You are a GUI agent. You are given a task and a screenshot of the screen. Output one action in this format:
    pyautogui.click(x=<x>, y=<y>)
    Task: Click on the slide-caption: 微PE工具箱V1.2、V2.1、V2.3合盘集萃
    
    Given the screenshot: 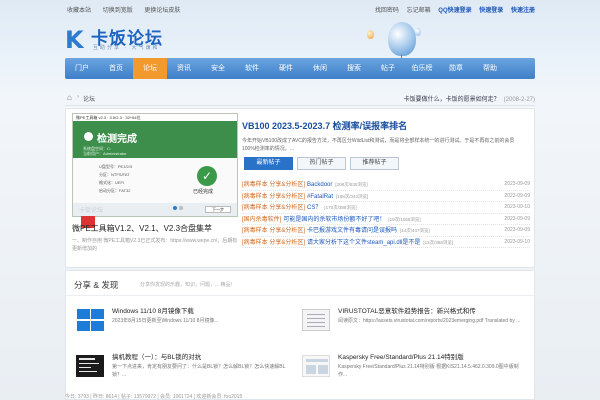 What is the action you would take?
    pyautogui.click(x=142, y=228)
    